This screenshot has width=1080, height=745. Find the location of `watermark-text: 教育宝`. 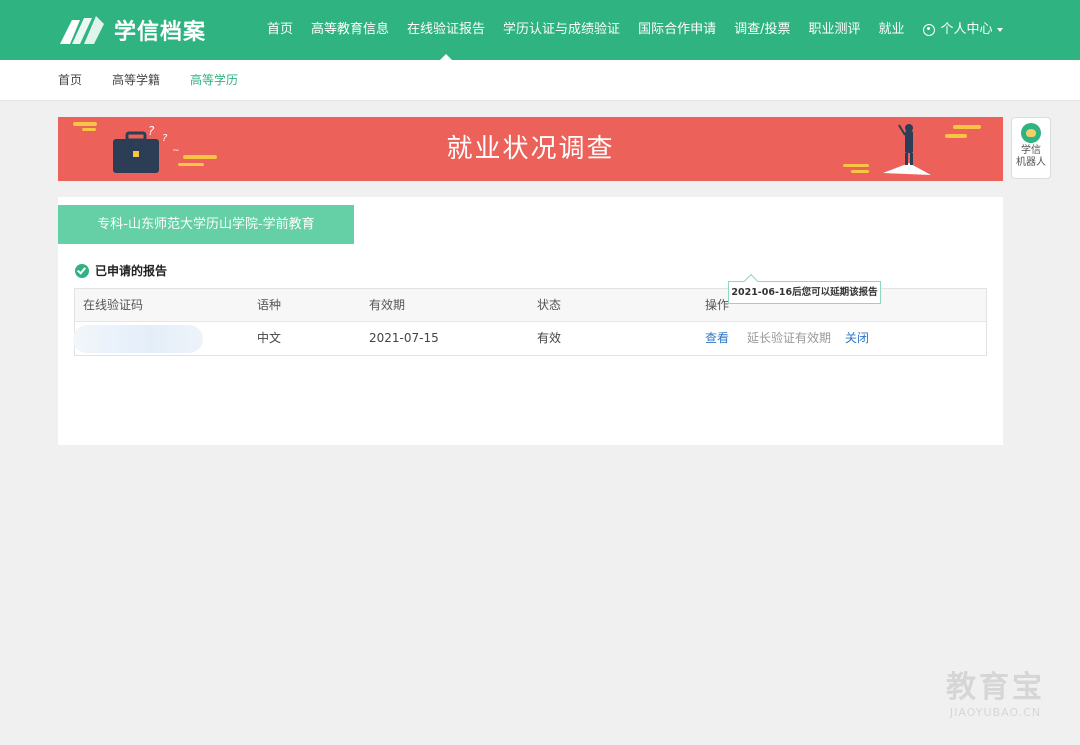

watermark-text: 教育宝 is located at coordinates (995, 687).